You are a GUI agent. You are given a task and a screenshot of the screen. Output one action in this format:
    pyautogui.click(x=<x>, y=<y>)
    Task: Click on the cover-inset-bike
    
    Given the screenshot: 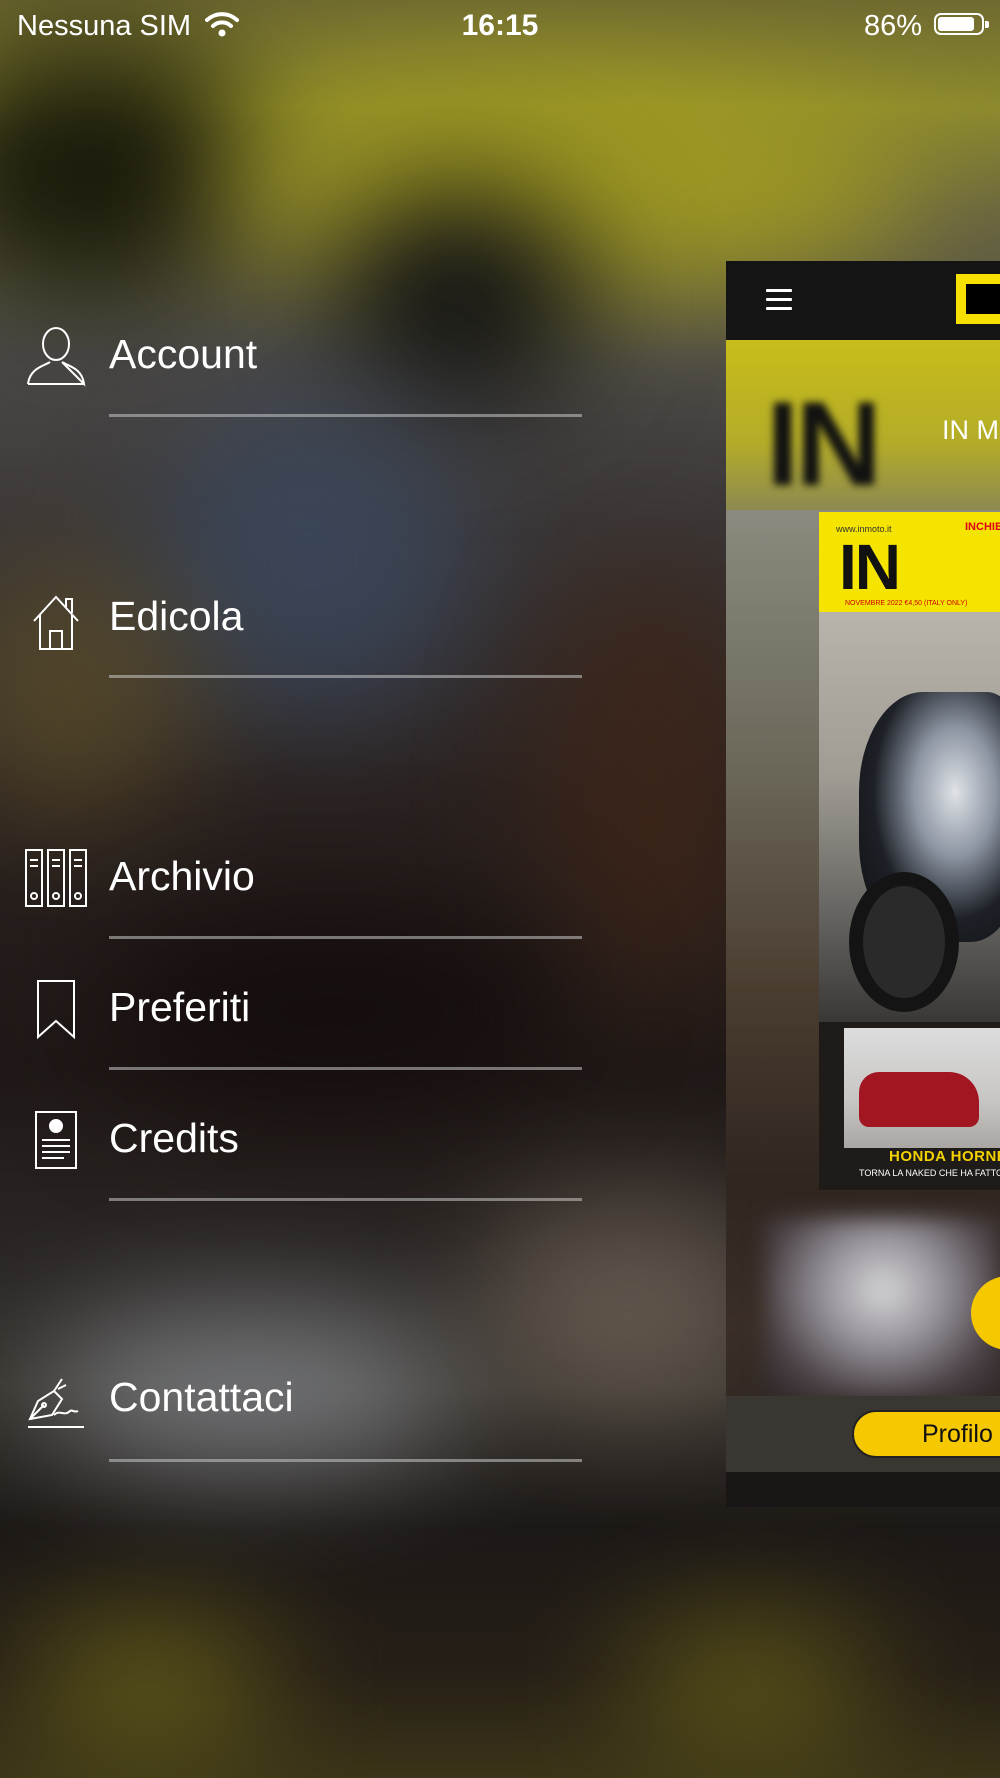 What is the action you would take?
    pyautogui.click(x=919, y=1099)
    